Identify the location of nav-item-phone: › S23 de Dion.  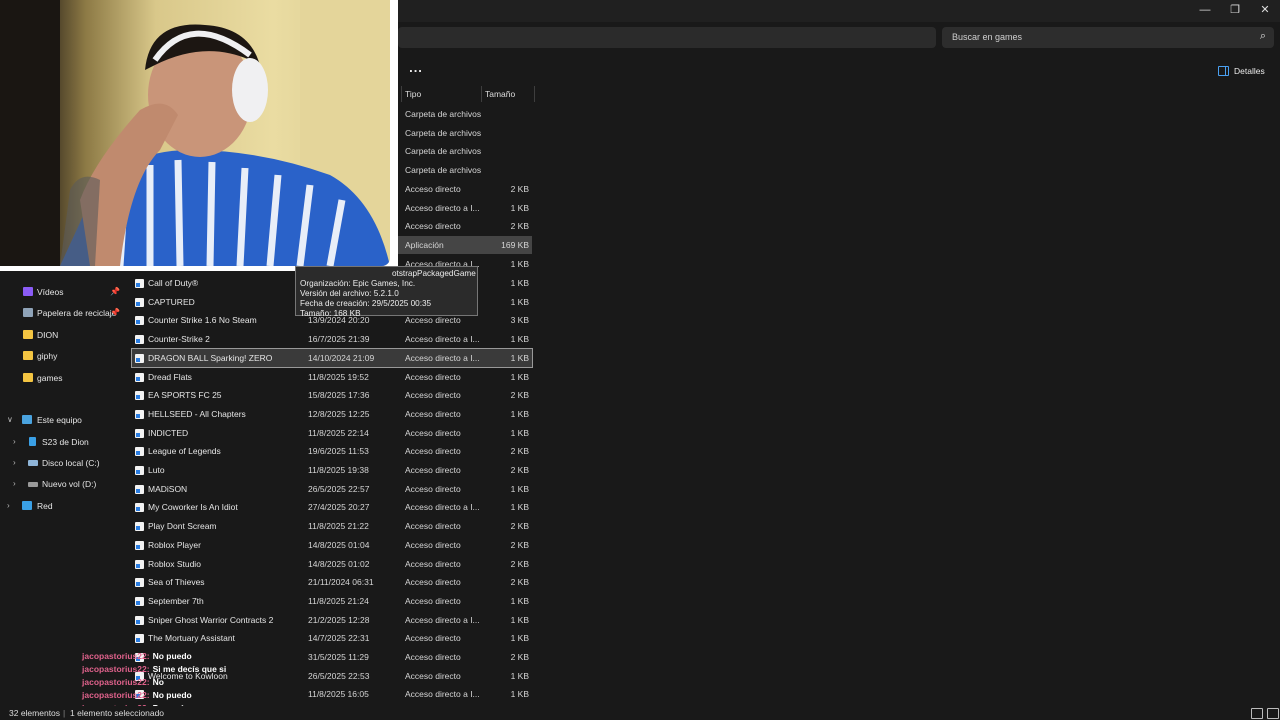
(62, 442).